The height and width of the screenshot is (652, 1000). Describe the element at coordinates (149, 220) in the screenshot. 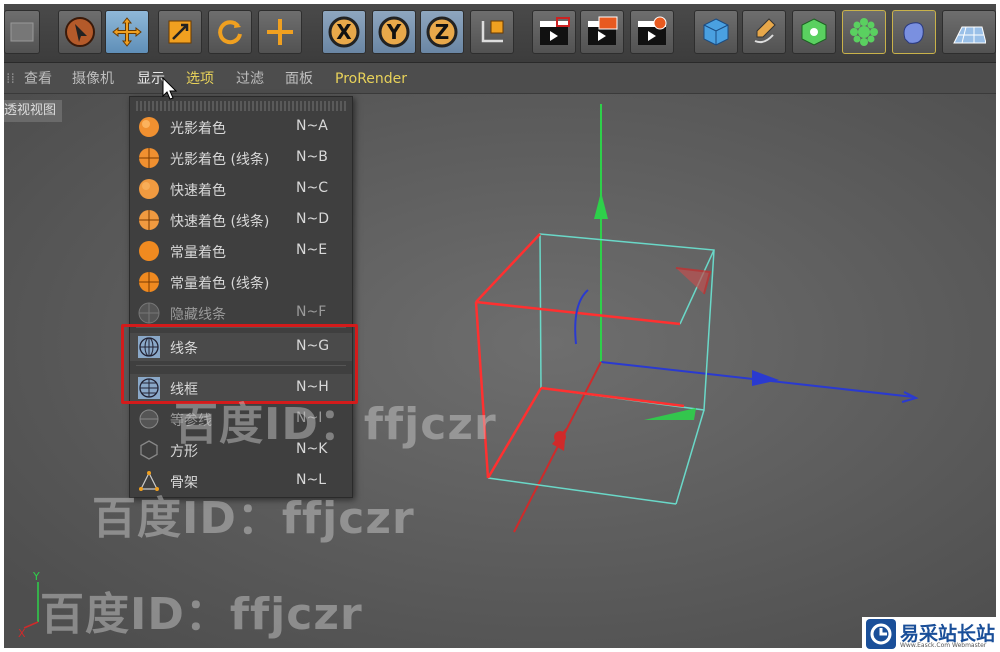

I see `quick-sphere-lines-icon` at that location.